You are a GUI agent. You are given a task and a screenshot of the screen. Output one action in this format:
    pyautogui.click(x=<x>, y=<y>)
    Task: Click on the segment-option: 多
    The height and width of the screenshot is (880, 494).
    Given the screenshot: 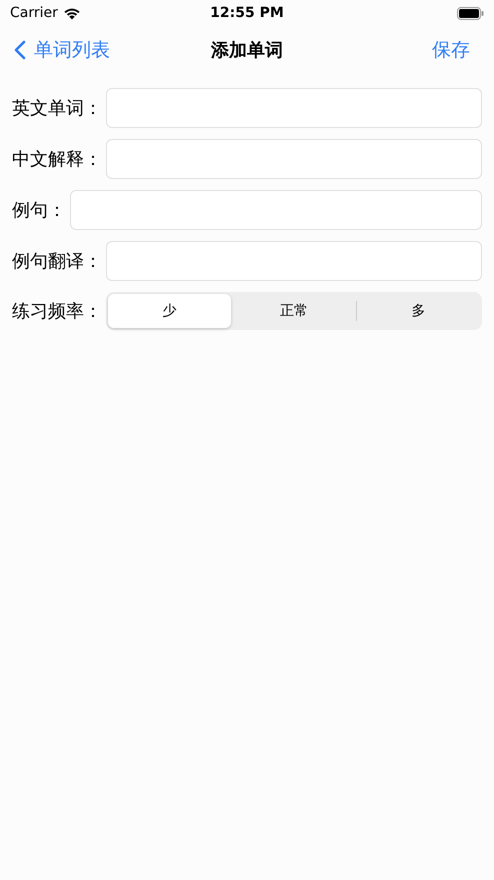 What is the action you would take?
    pyautogui.click(x=418, y=311)
    